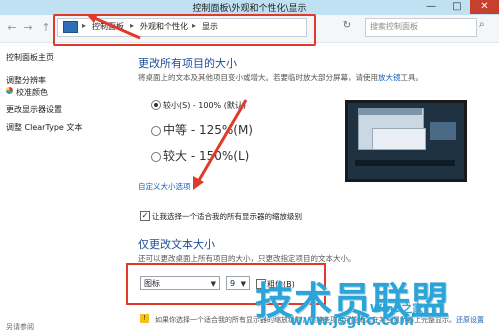 This screenshot has height=335, width=499. What do you see at coordinates (222, 141) in the screenshot?
I see `arrow-to-custom-link` at bounding box center [222, 141].